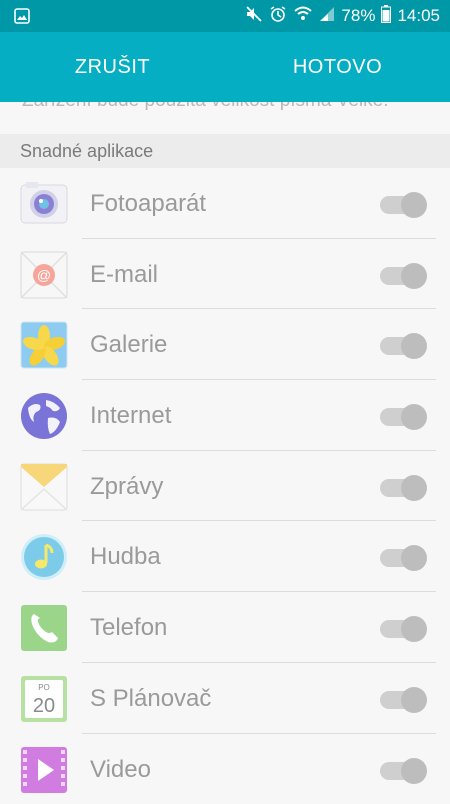 Image resolution: width=450 pixels, height=804 pixels. I want to click on list-item-messages: Zprávy, so click(225, 486).